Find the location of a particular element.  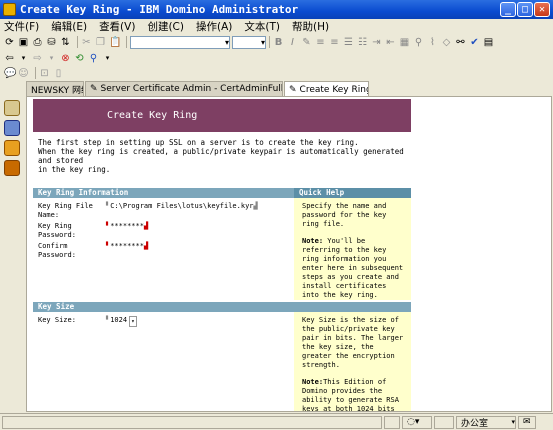

search-dropdown-icon: ▾ is located at coordinates (107, 58).